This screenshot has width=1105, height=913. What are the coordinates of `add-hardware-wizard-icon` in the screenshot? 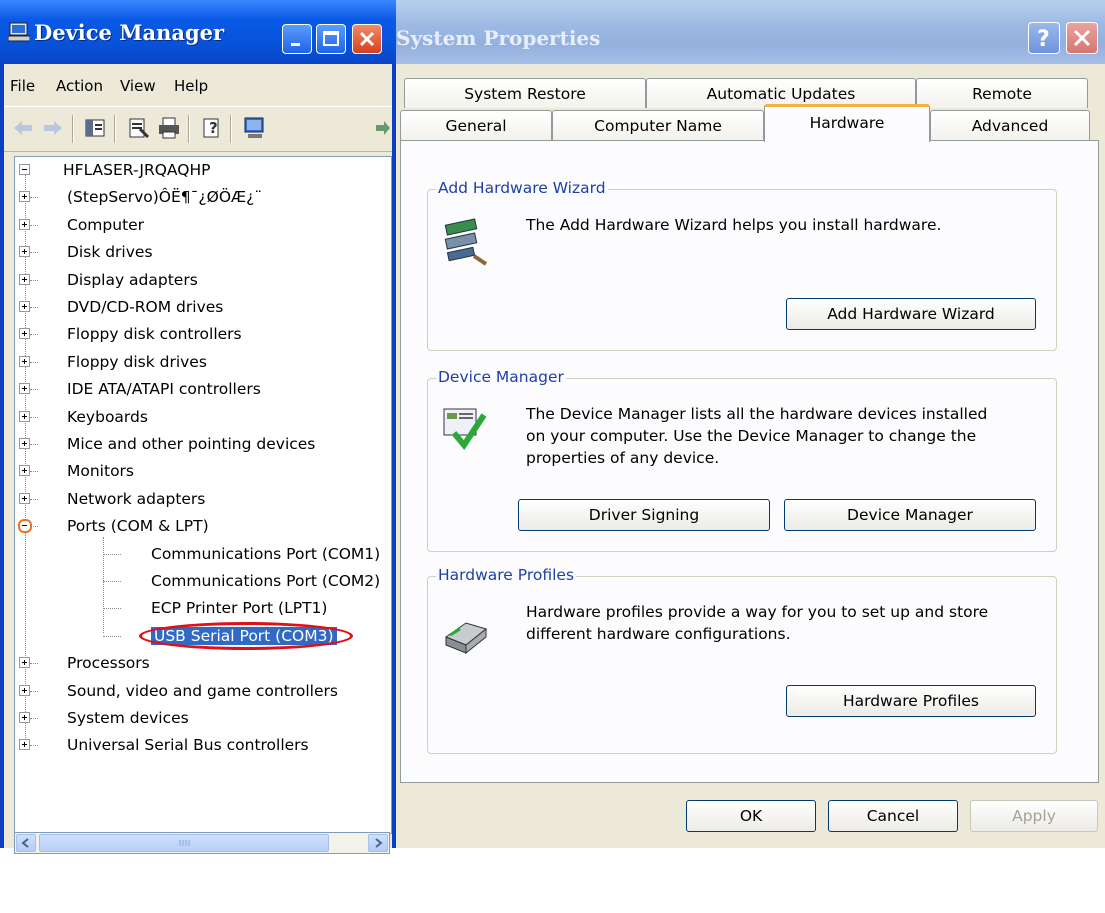 It's located at (466, 242).